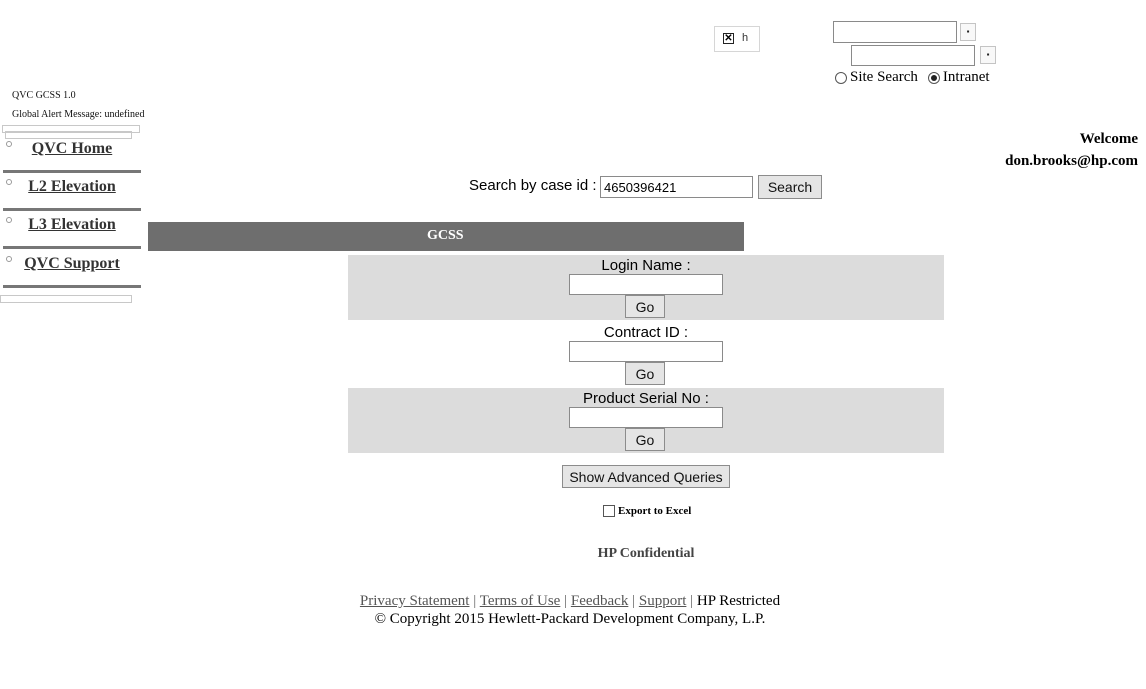  I want to click on contract-id-input, so click(646, 351).